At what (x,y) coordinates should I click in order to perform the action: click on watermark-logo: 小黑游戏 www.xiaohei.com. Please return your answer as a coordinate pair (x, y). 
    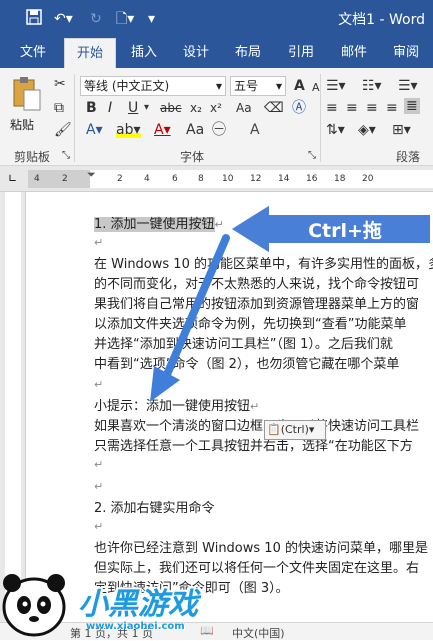
    Looking at the image, I should click on (100, 602).